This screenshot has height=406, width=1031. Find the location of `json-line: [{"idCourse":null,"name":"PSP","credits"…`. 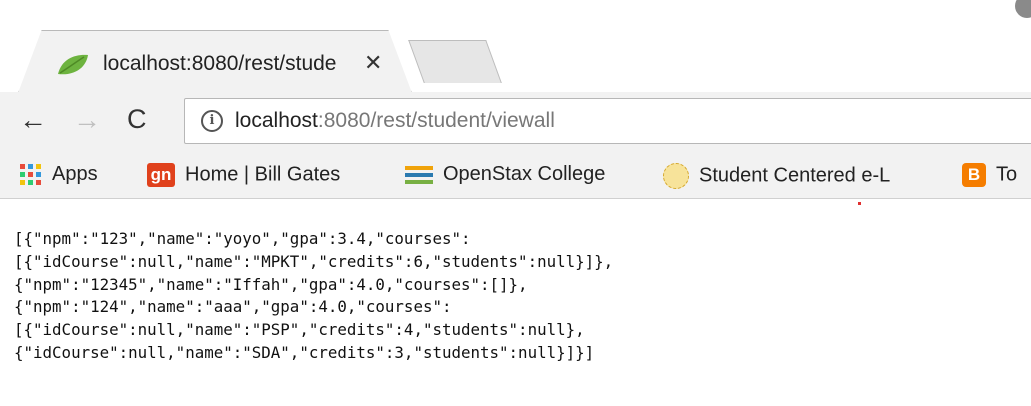

json-line: [{"idCourse":null,"name":"PSP","credits"… is located at coordinates (299, 330).